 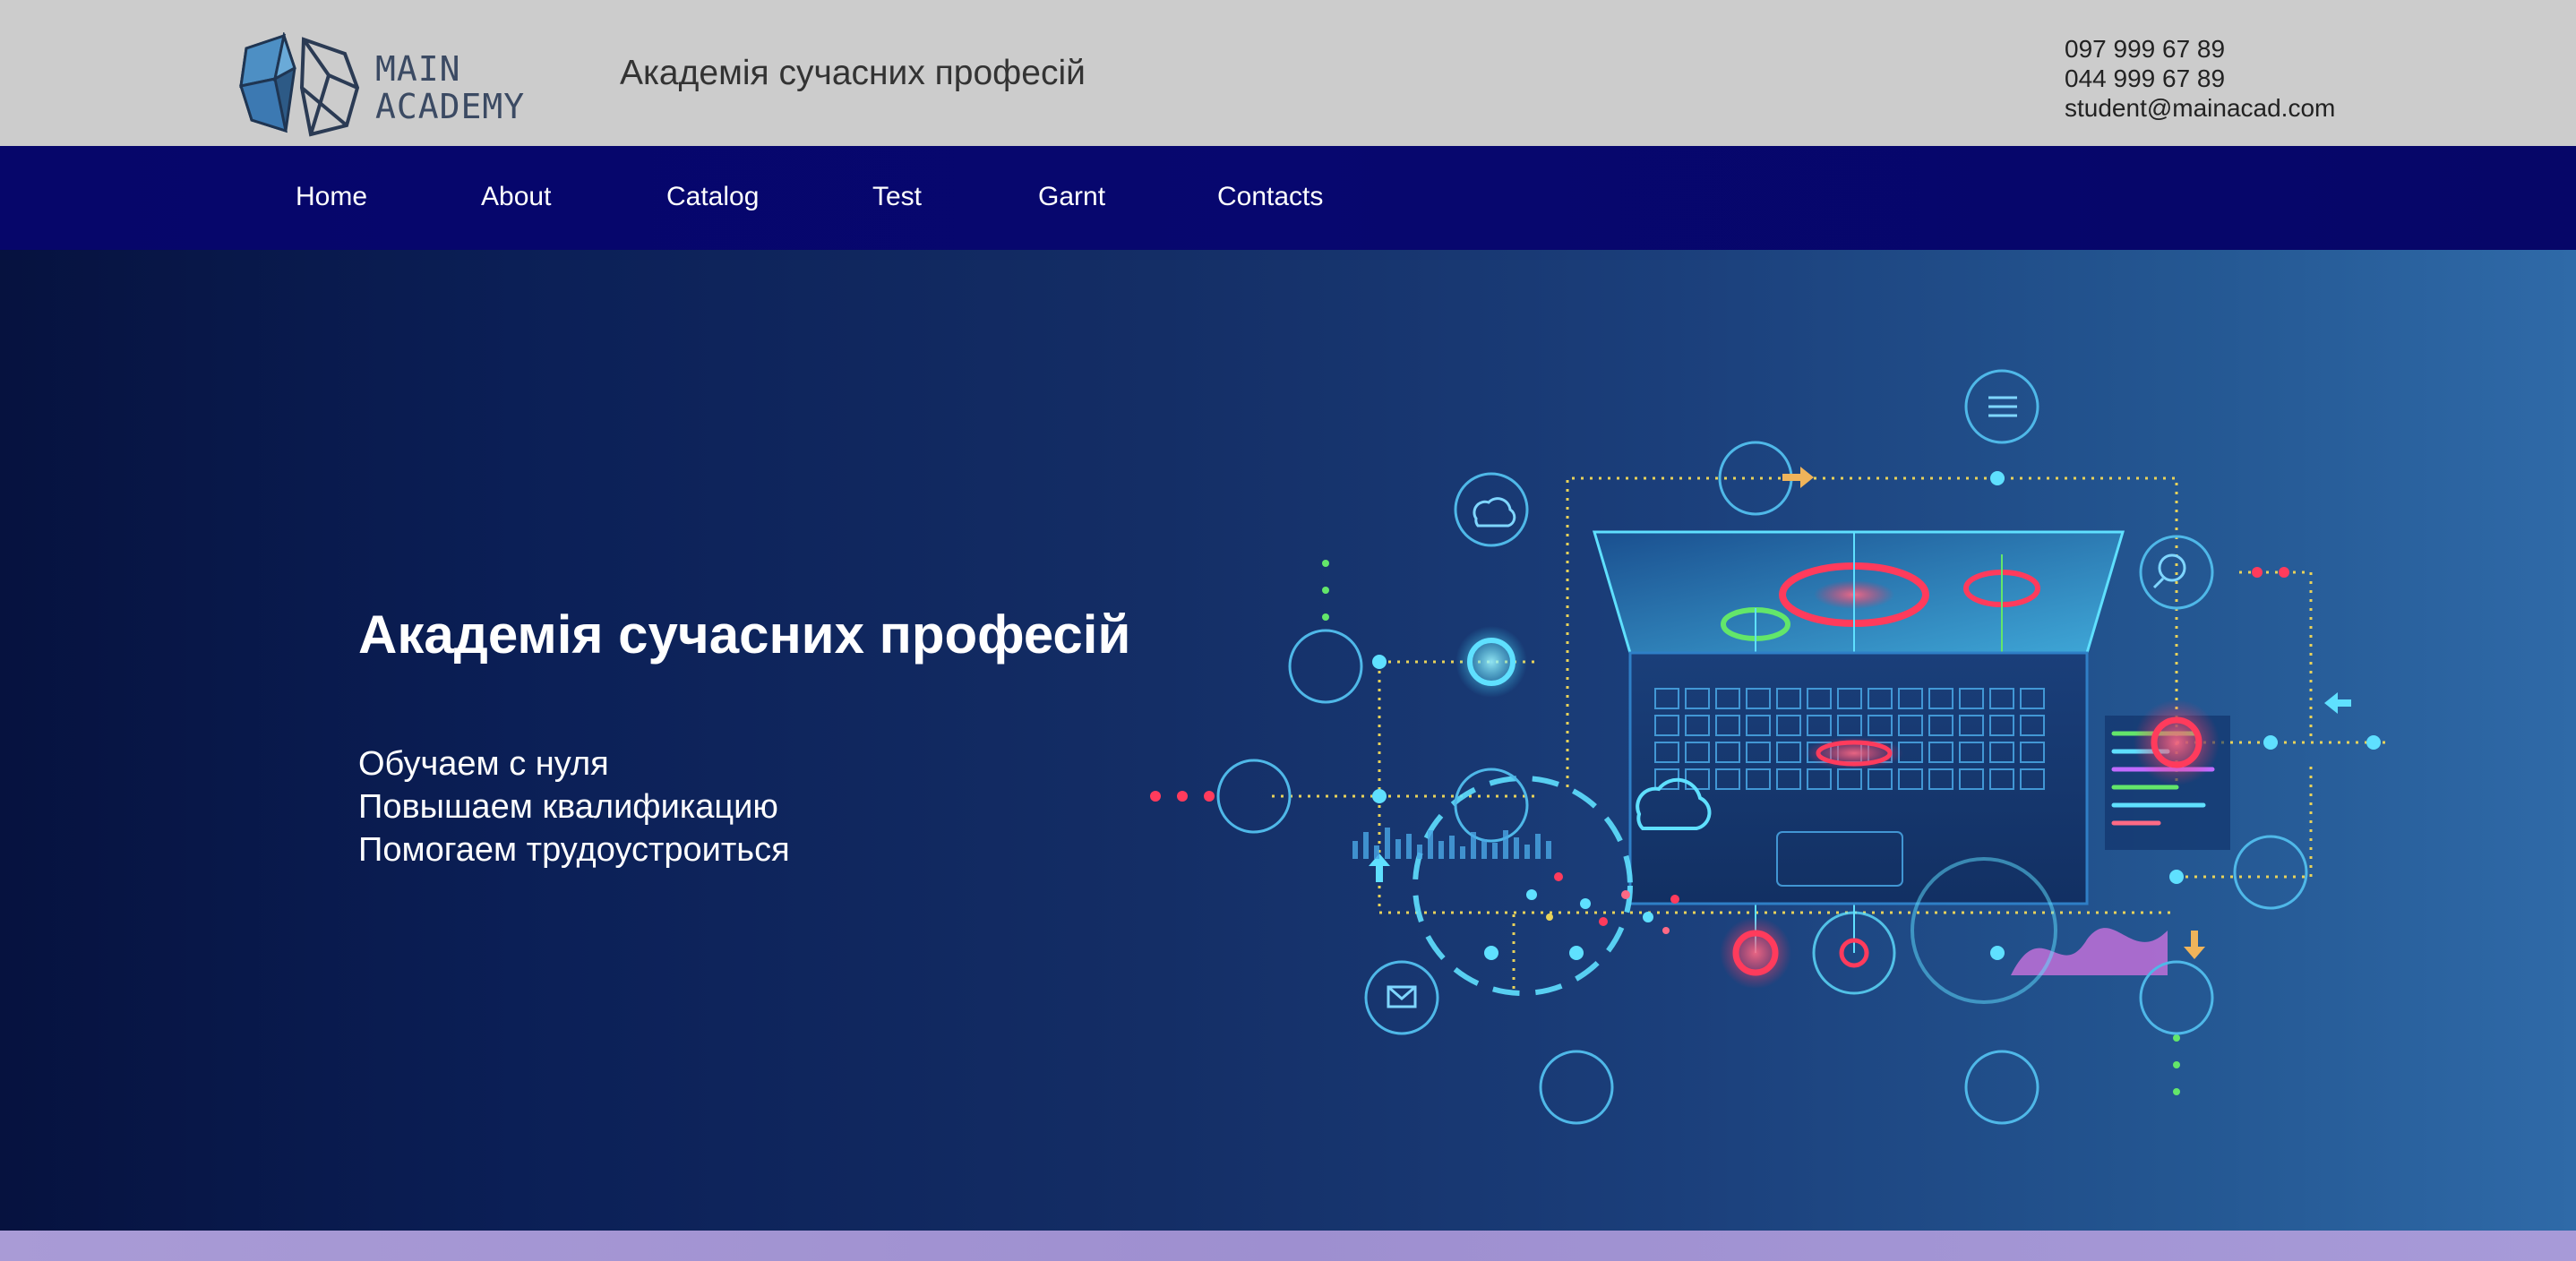 What do you see at coordinates (853, 73) in the screenshot?
I see `header-title: Академія сучасних професій` at bounding box center [853, 73].